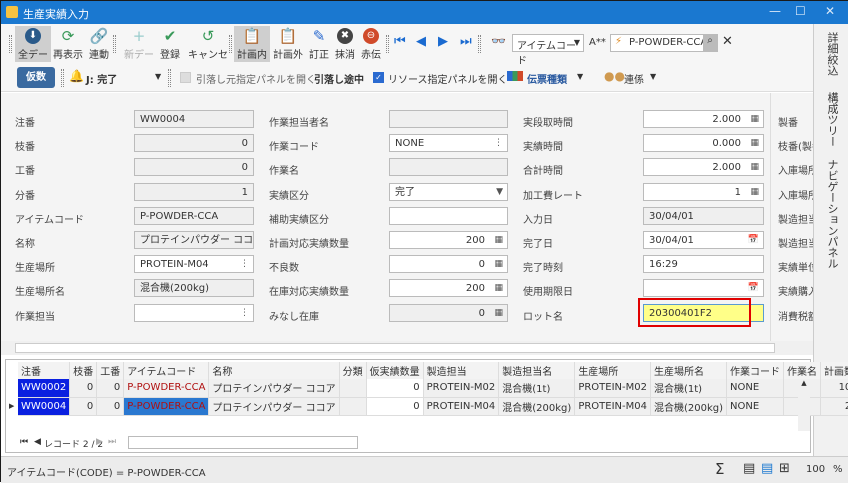  Describe the element at coordinates (749, 468) in the screenshot. I see `view-form-icon: ▤` at that location.